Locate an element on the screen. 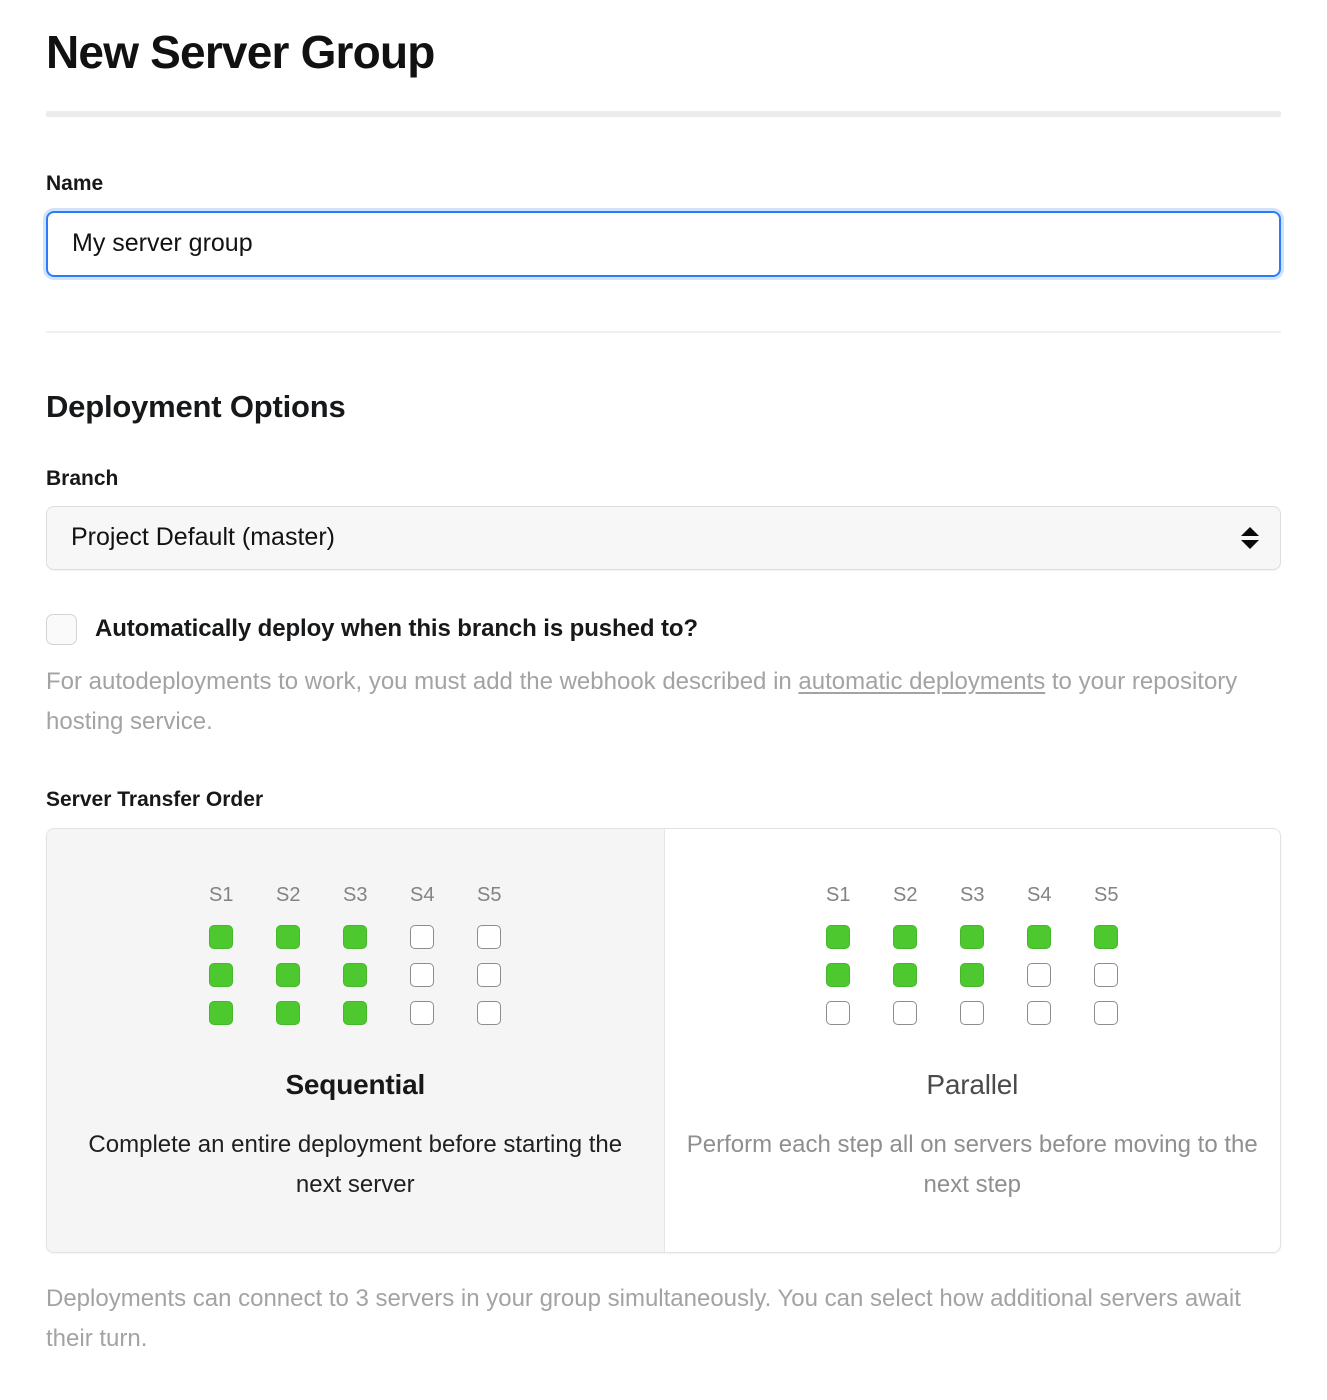 This screenshot has height=1400, width=1327. branch-field-group: Branch Project Default (master) is located at coordinates (663, 496).